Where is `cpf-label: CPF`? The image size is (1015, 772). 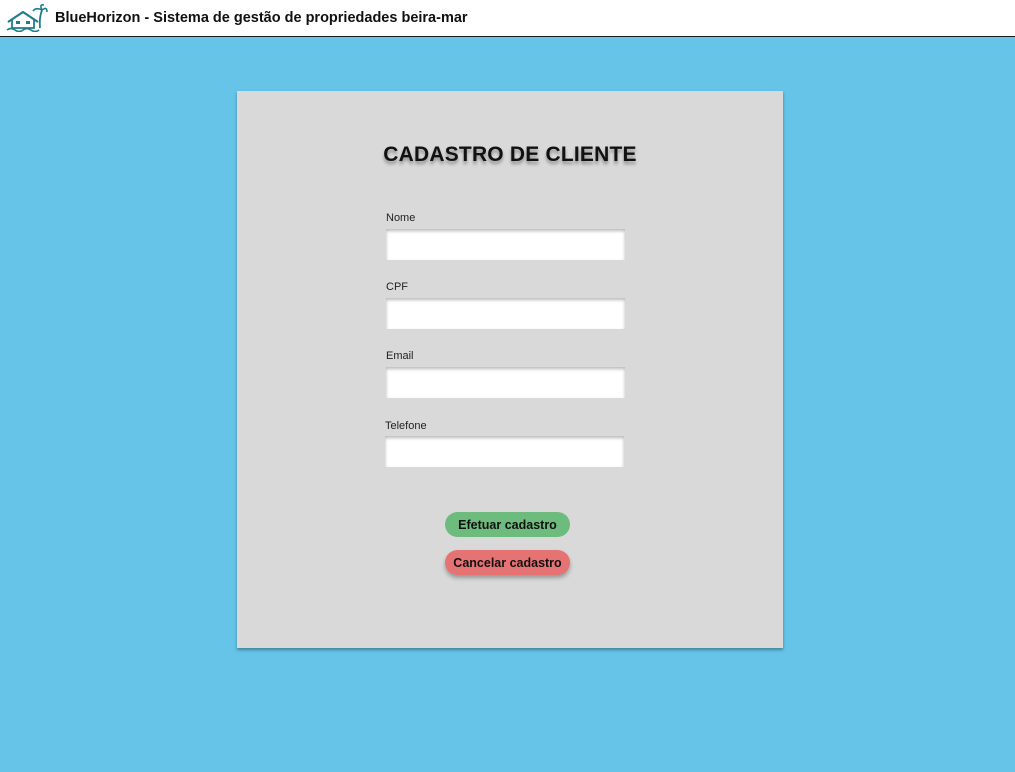 cpf-label: CPF is located at coordinates (397, 287).